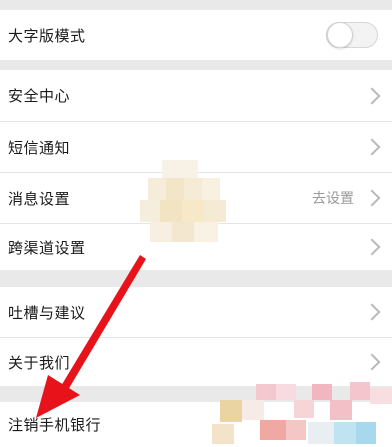 This screenshot has width=392, height=447. What do you see at coordinates (39, 362) in the screenshot?
I see `settings-item-label: 关于我们` at bounding box center [39, 362].